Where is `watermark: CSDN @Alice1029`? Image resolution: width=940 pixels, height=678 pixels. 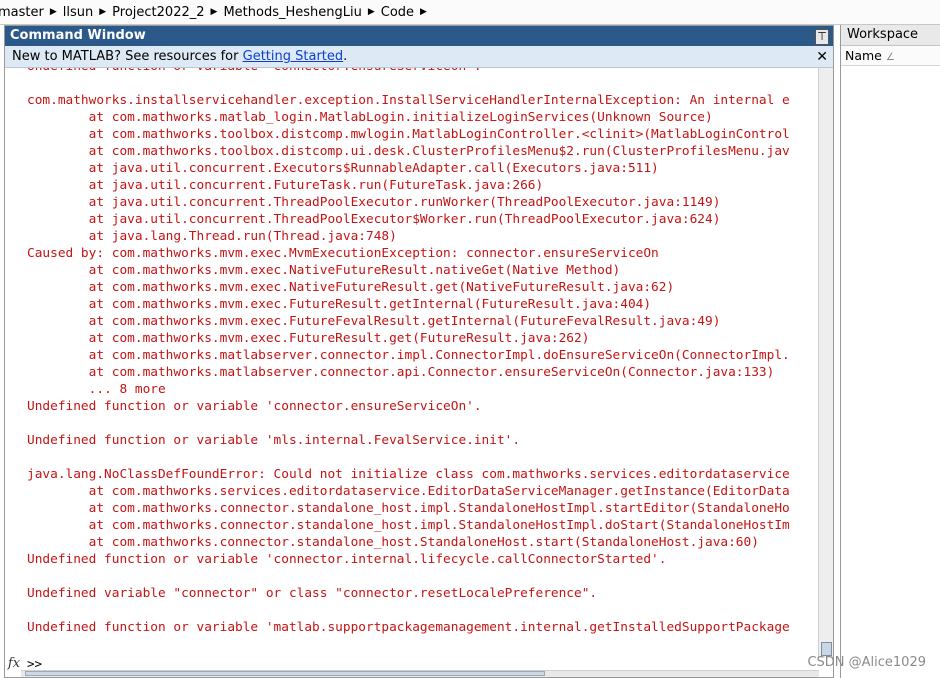
watermark: CSDN @Alice1029 is located at coordinates (866, 662).